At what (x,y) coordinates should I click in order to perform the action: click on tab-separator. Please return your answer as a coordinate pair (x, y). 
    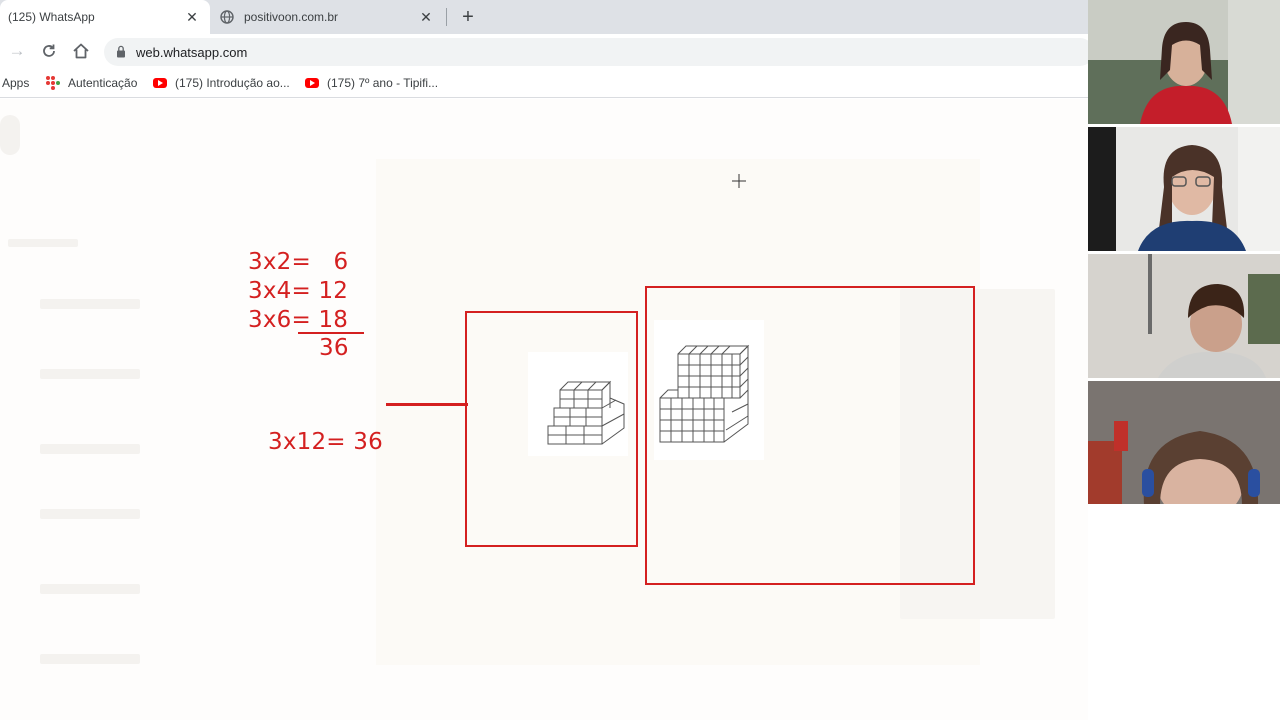
    Looking at the image, I should click on (446, 17).